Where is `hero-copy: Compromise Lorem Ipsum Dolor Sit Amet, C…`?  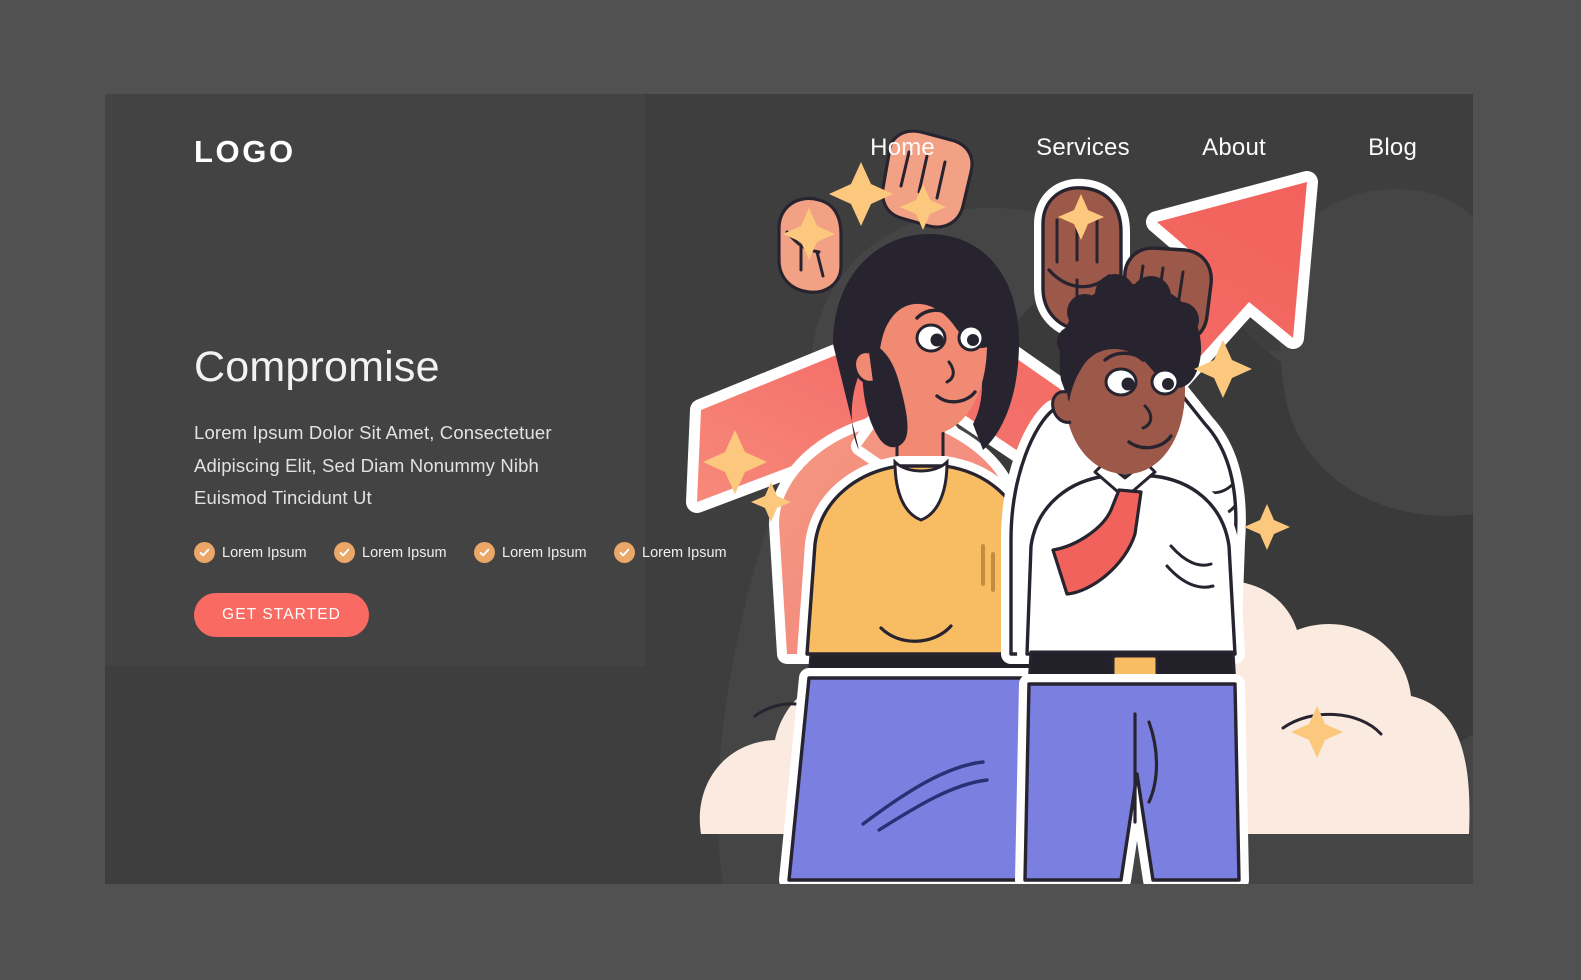
hero-copy: Compromise Lorem Ipsum Dolor Sit Amet, C… is located at coordinates (460, 490).